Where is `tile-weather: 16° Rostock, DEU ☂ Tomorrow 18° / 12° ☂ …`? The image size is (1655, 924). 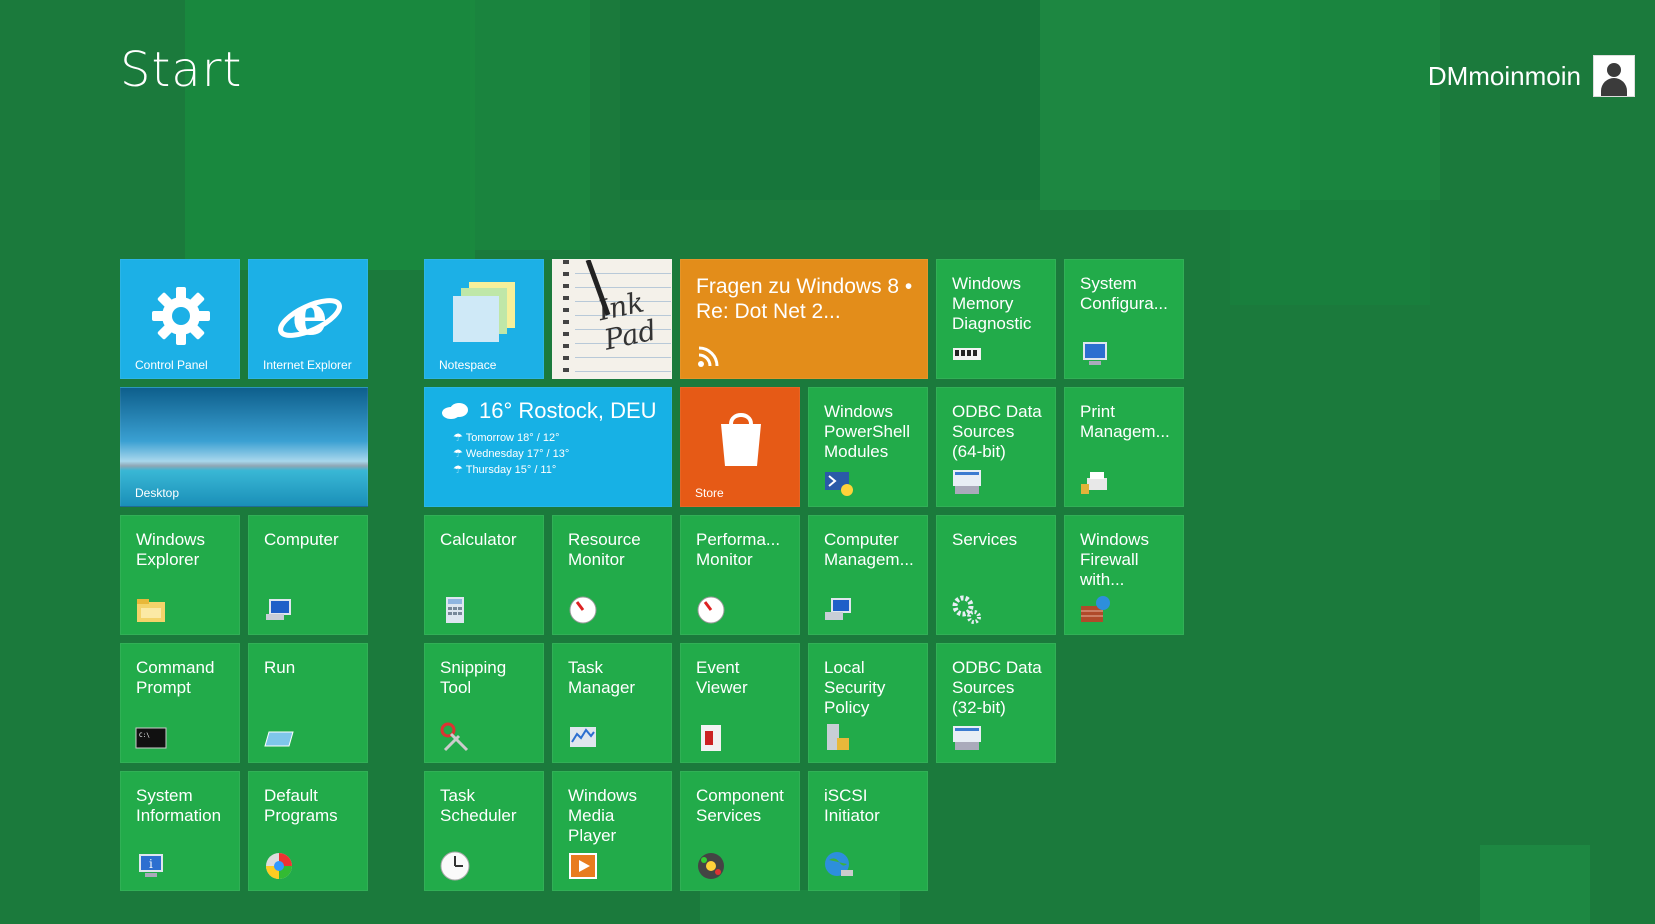 tile-weather: 16° Rostock, DEU ☂ Tomorrow 18° / 12° ☂ … is located at coordinates (548, 447).